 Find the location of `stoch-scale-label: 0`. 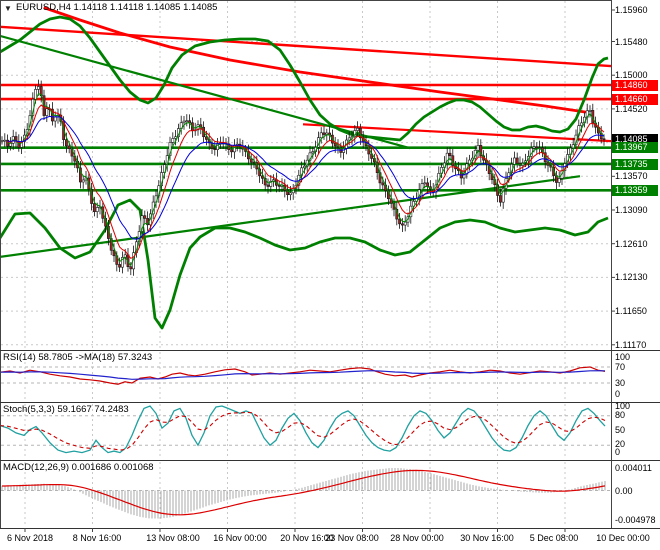

stoch-scale-label: 0 is located at coordinates (618, 452).